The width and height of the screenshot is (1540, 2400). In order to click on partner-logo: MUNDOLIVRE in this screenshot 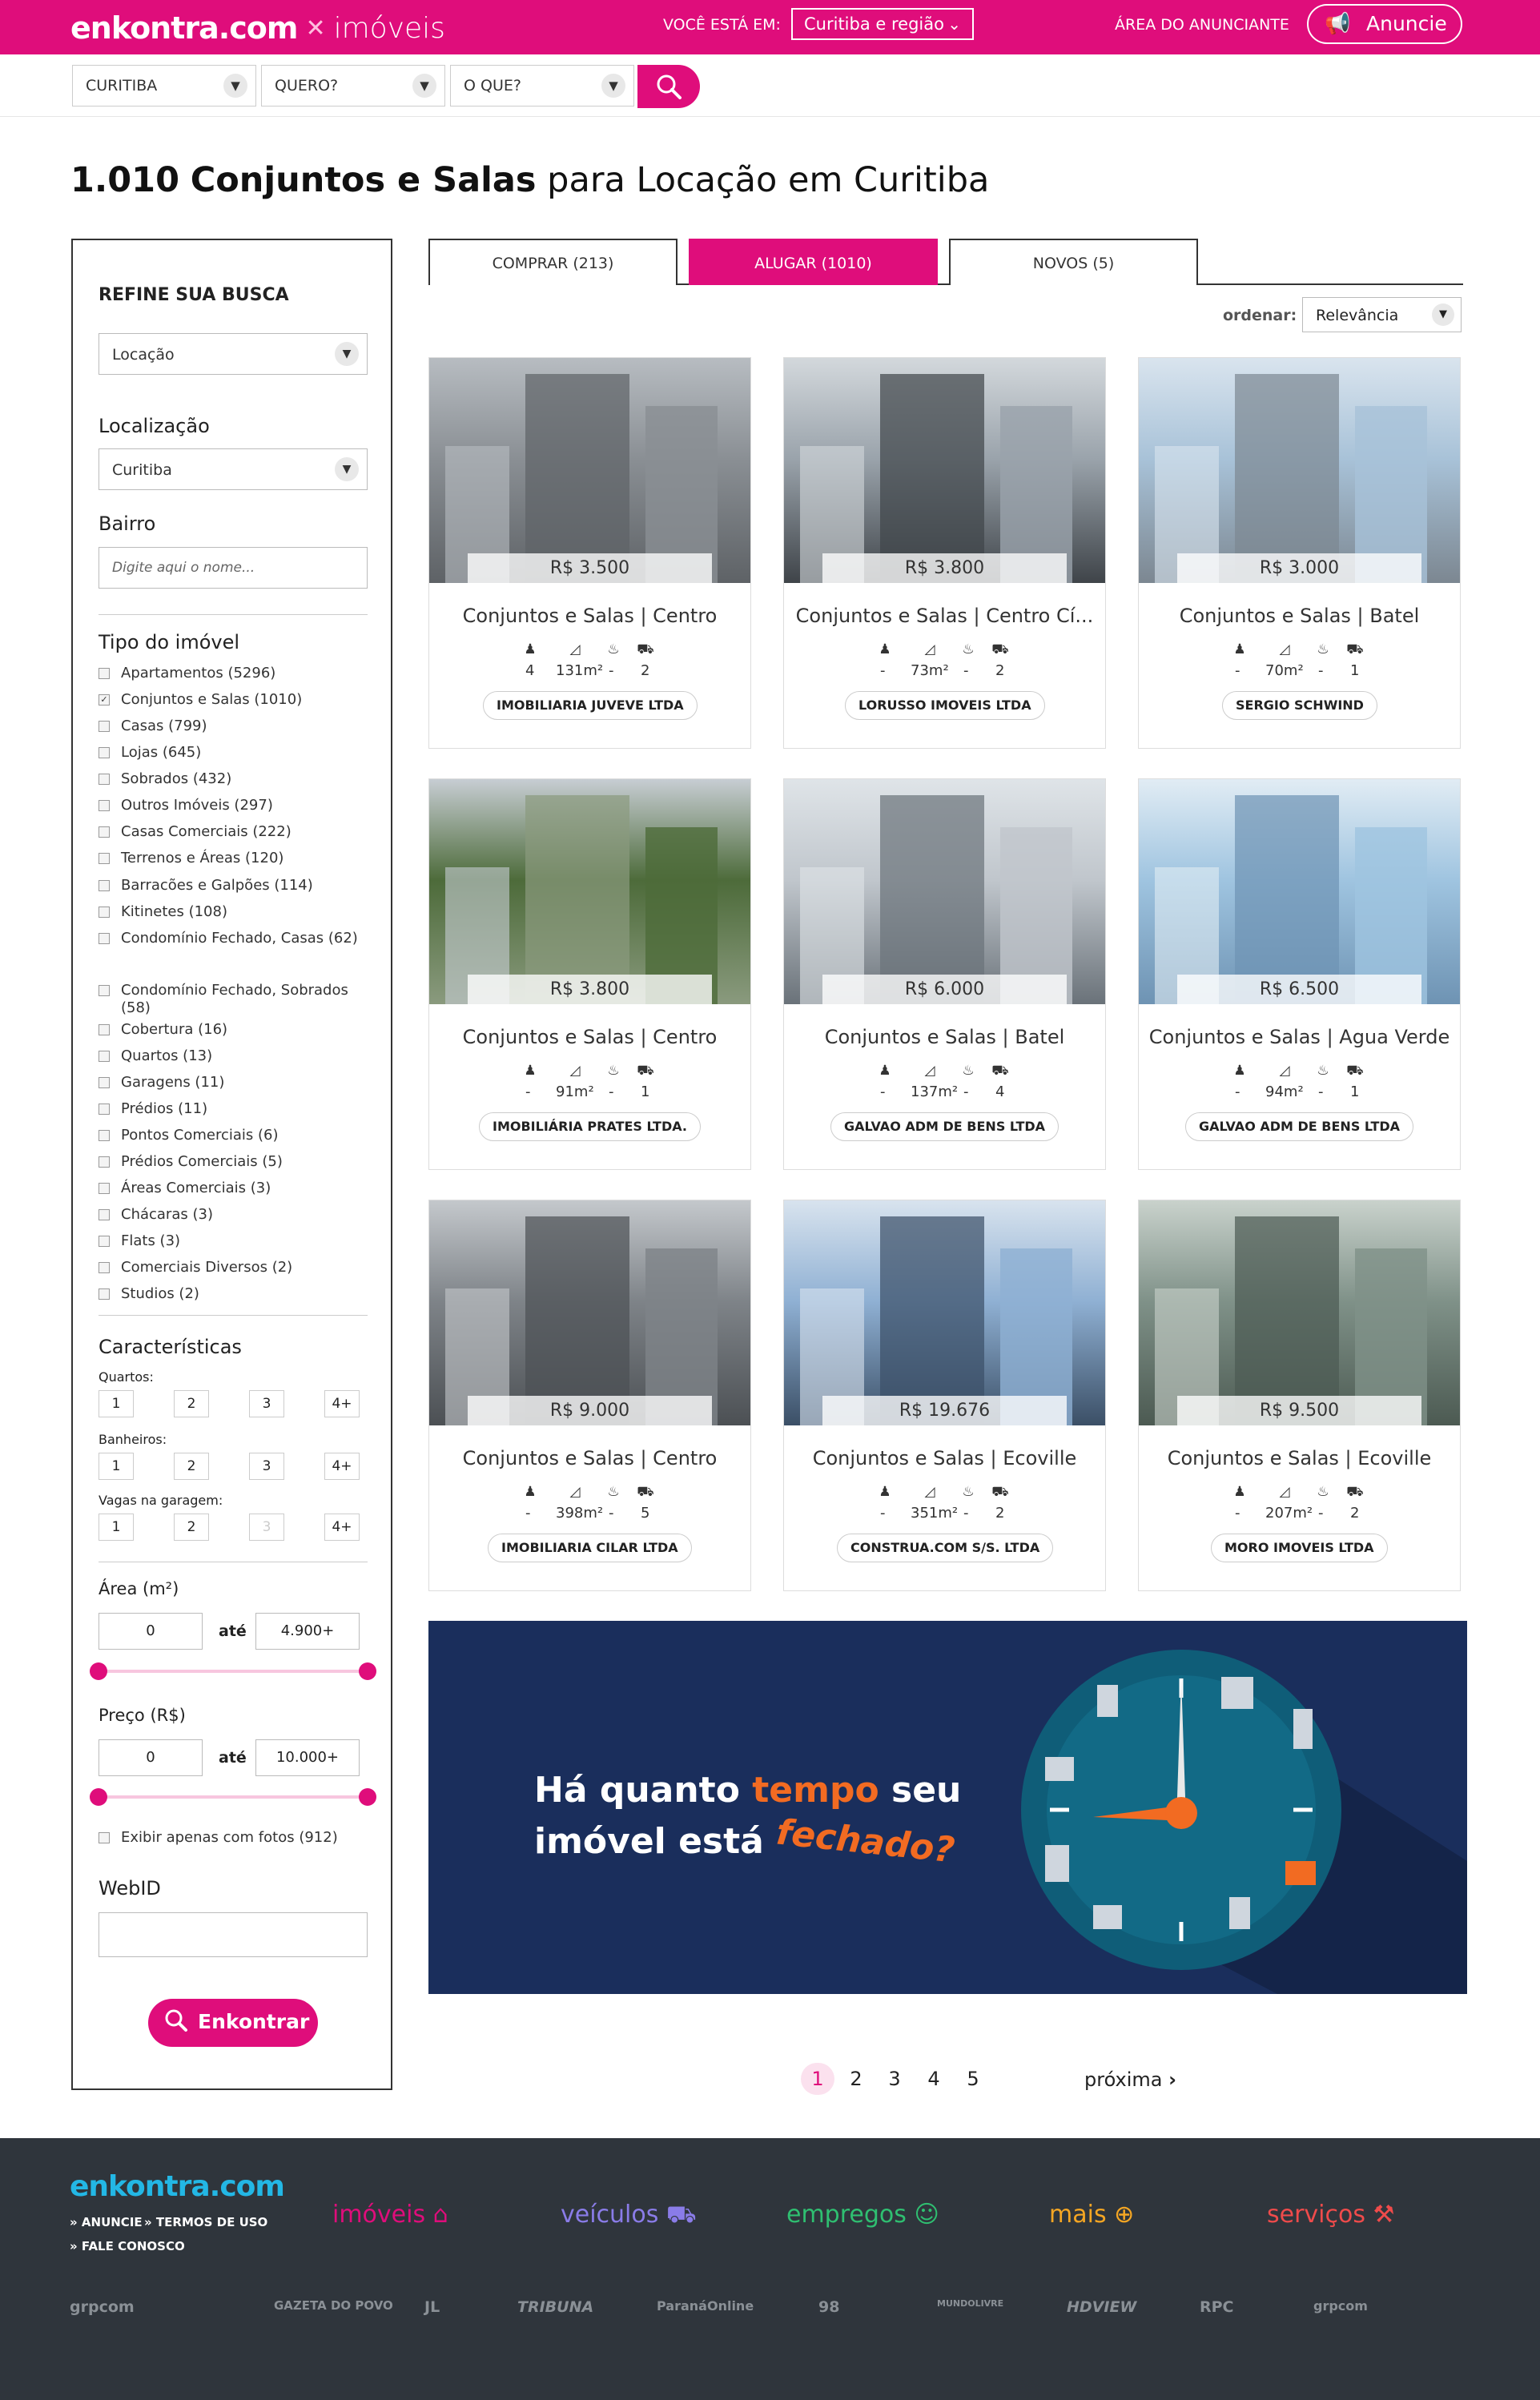, I will do `click(970, 2303)`.